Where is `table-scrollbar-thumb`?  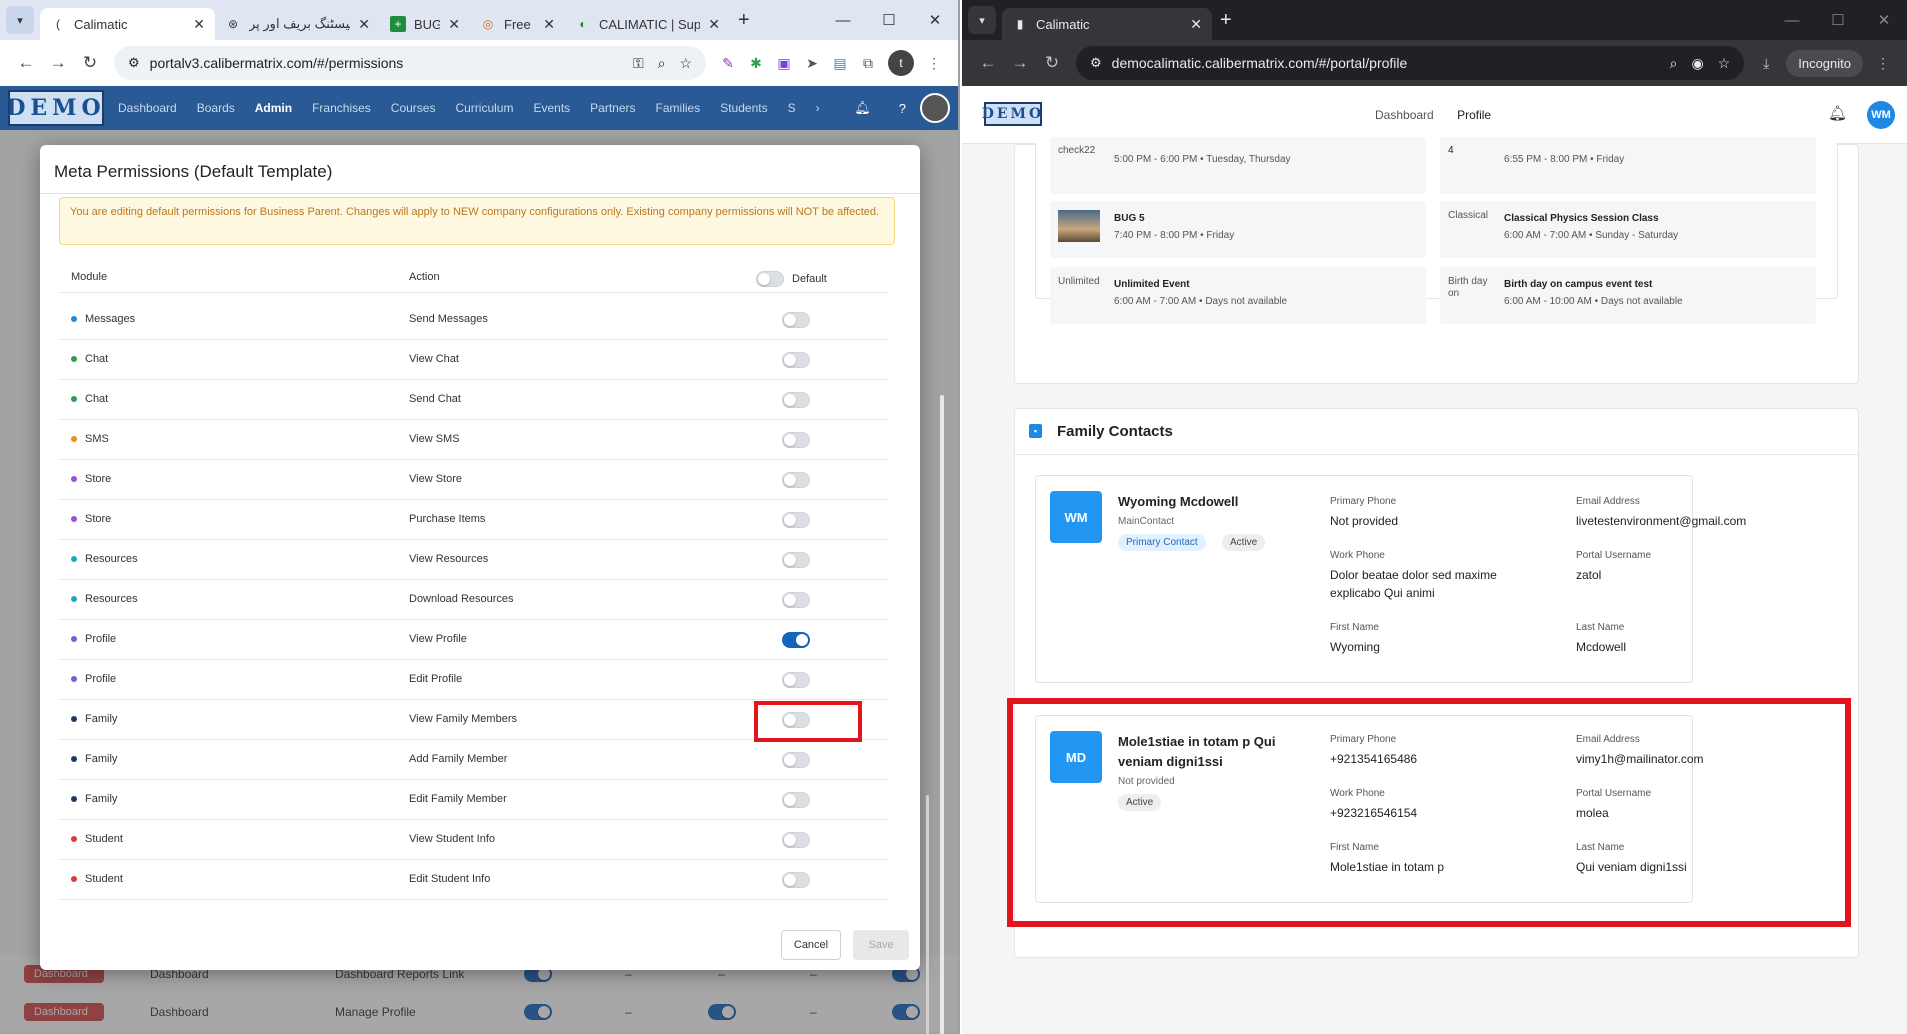 table-scrollbar-thumb is located at coordinates (927, 914).